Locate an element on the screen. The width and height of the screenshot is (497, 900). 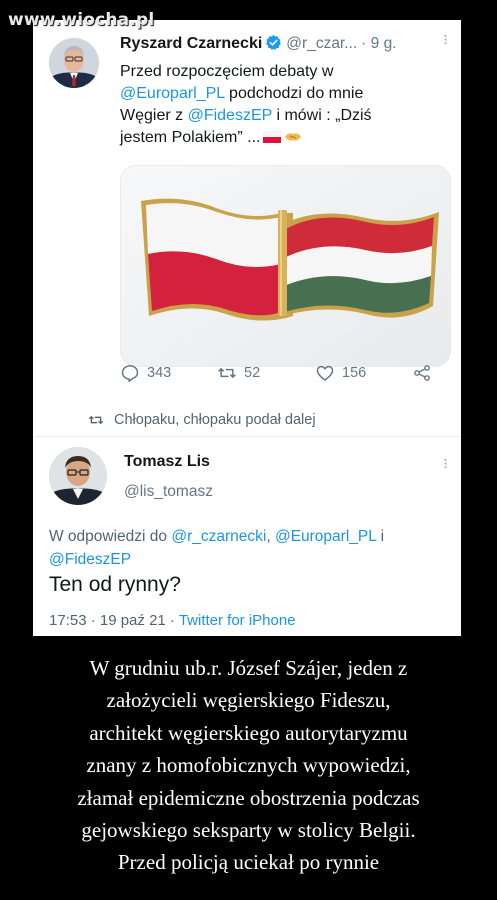
share-button is located at coordinates (425, 373).